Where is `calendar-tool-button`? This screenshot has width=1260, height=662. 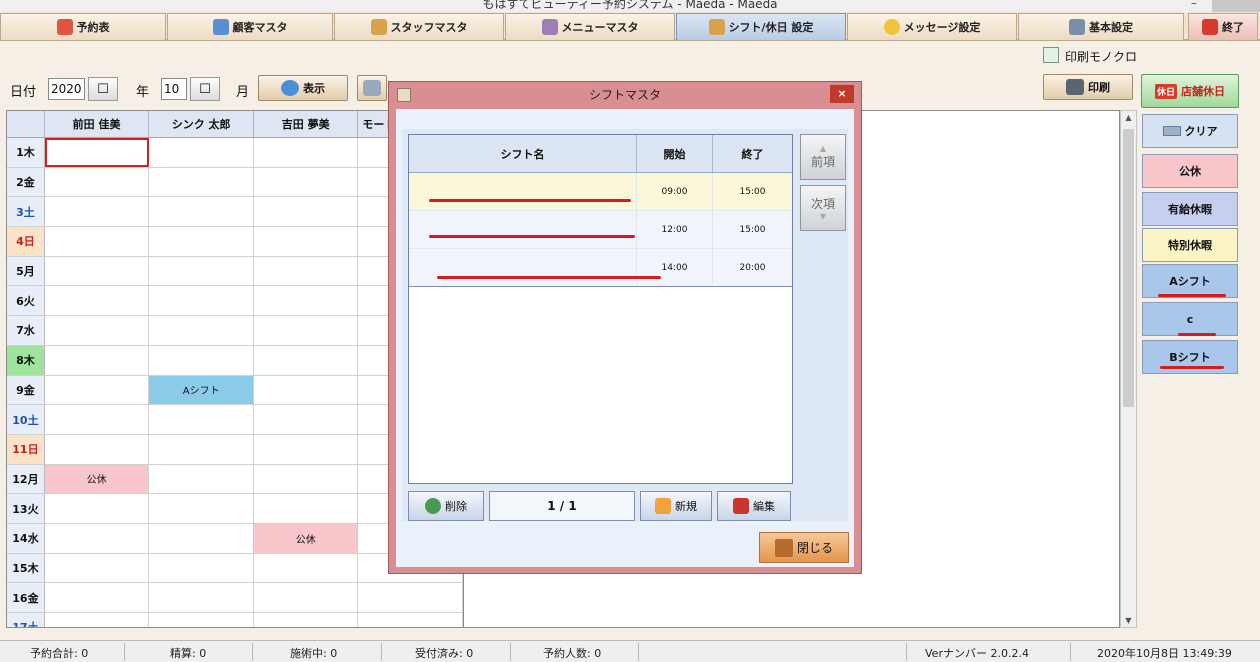
calendar-tool-button is located at coordinates (372, 88).